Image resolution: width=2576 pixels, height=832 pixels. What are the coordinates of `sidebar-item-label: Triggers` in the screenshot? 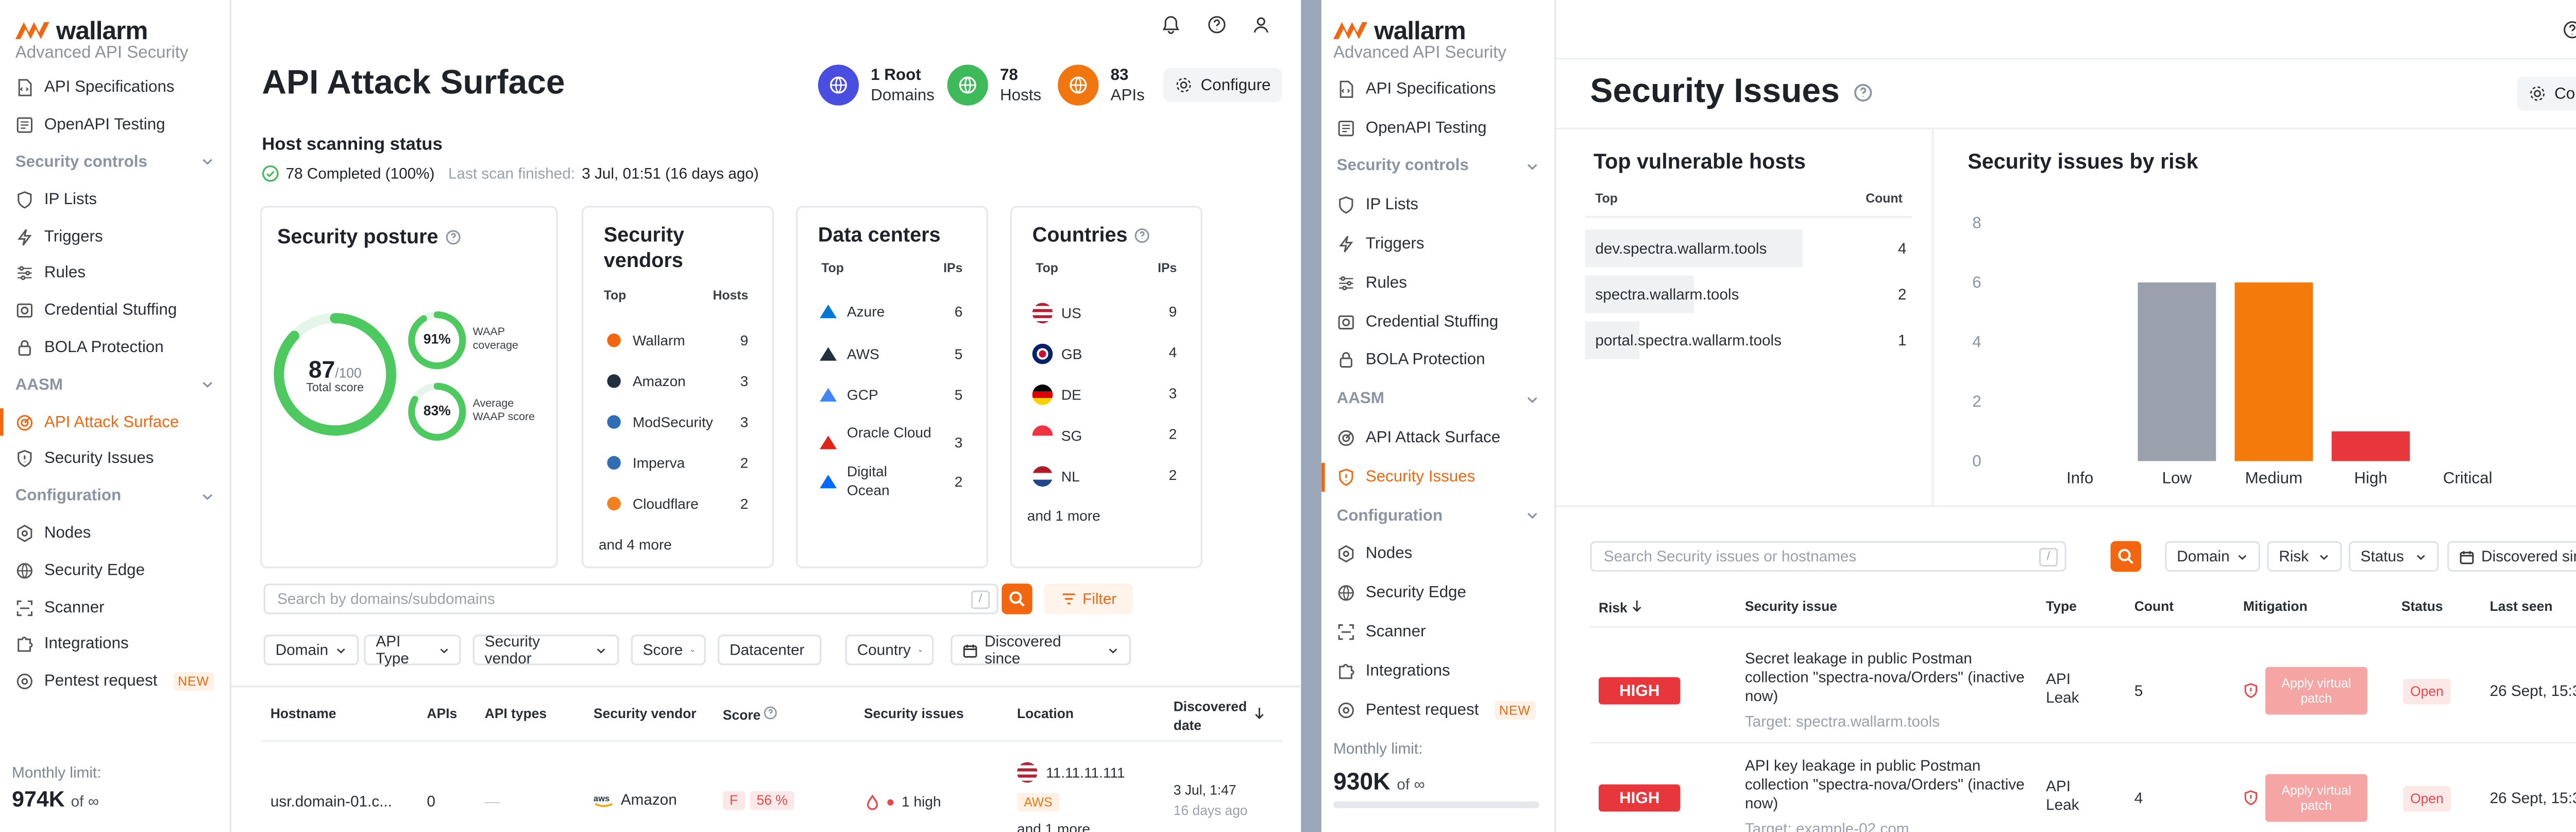 It's located at (73, 236).